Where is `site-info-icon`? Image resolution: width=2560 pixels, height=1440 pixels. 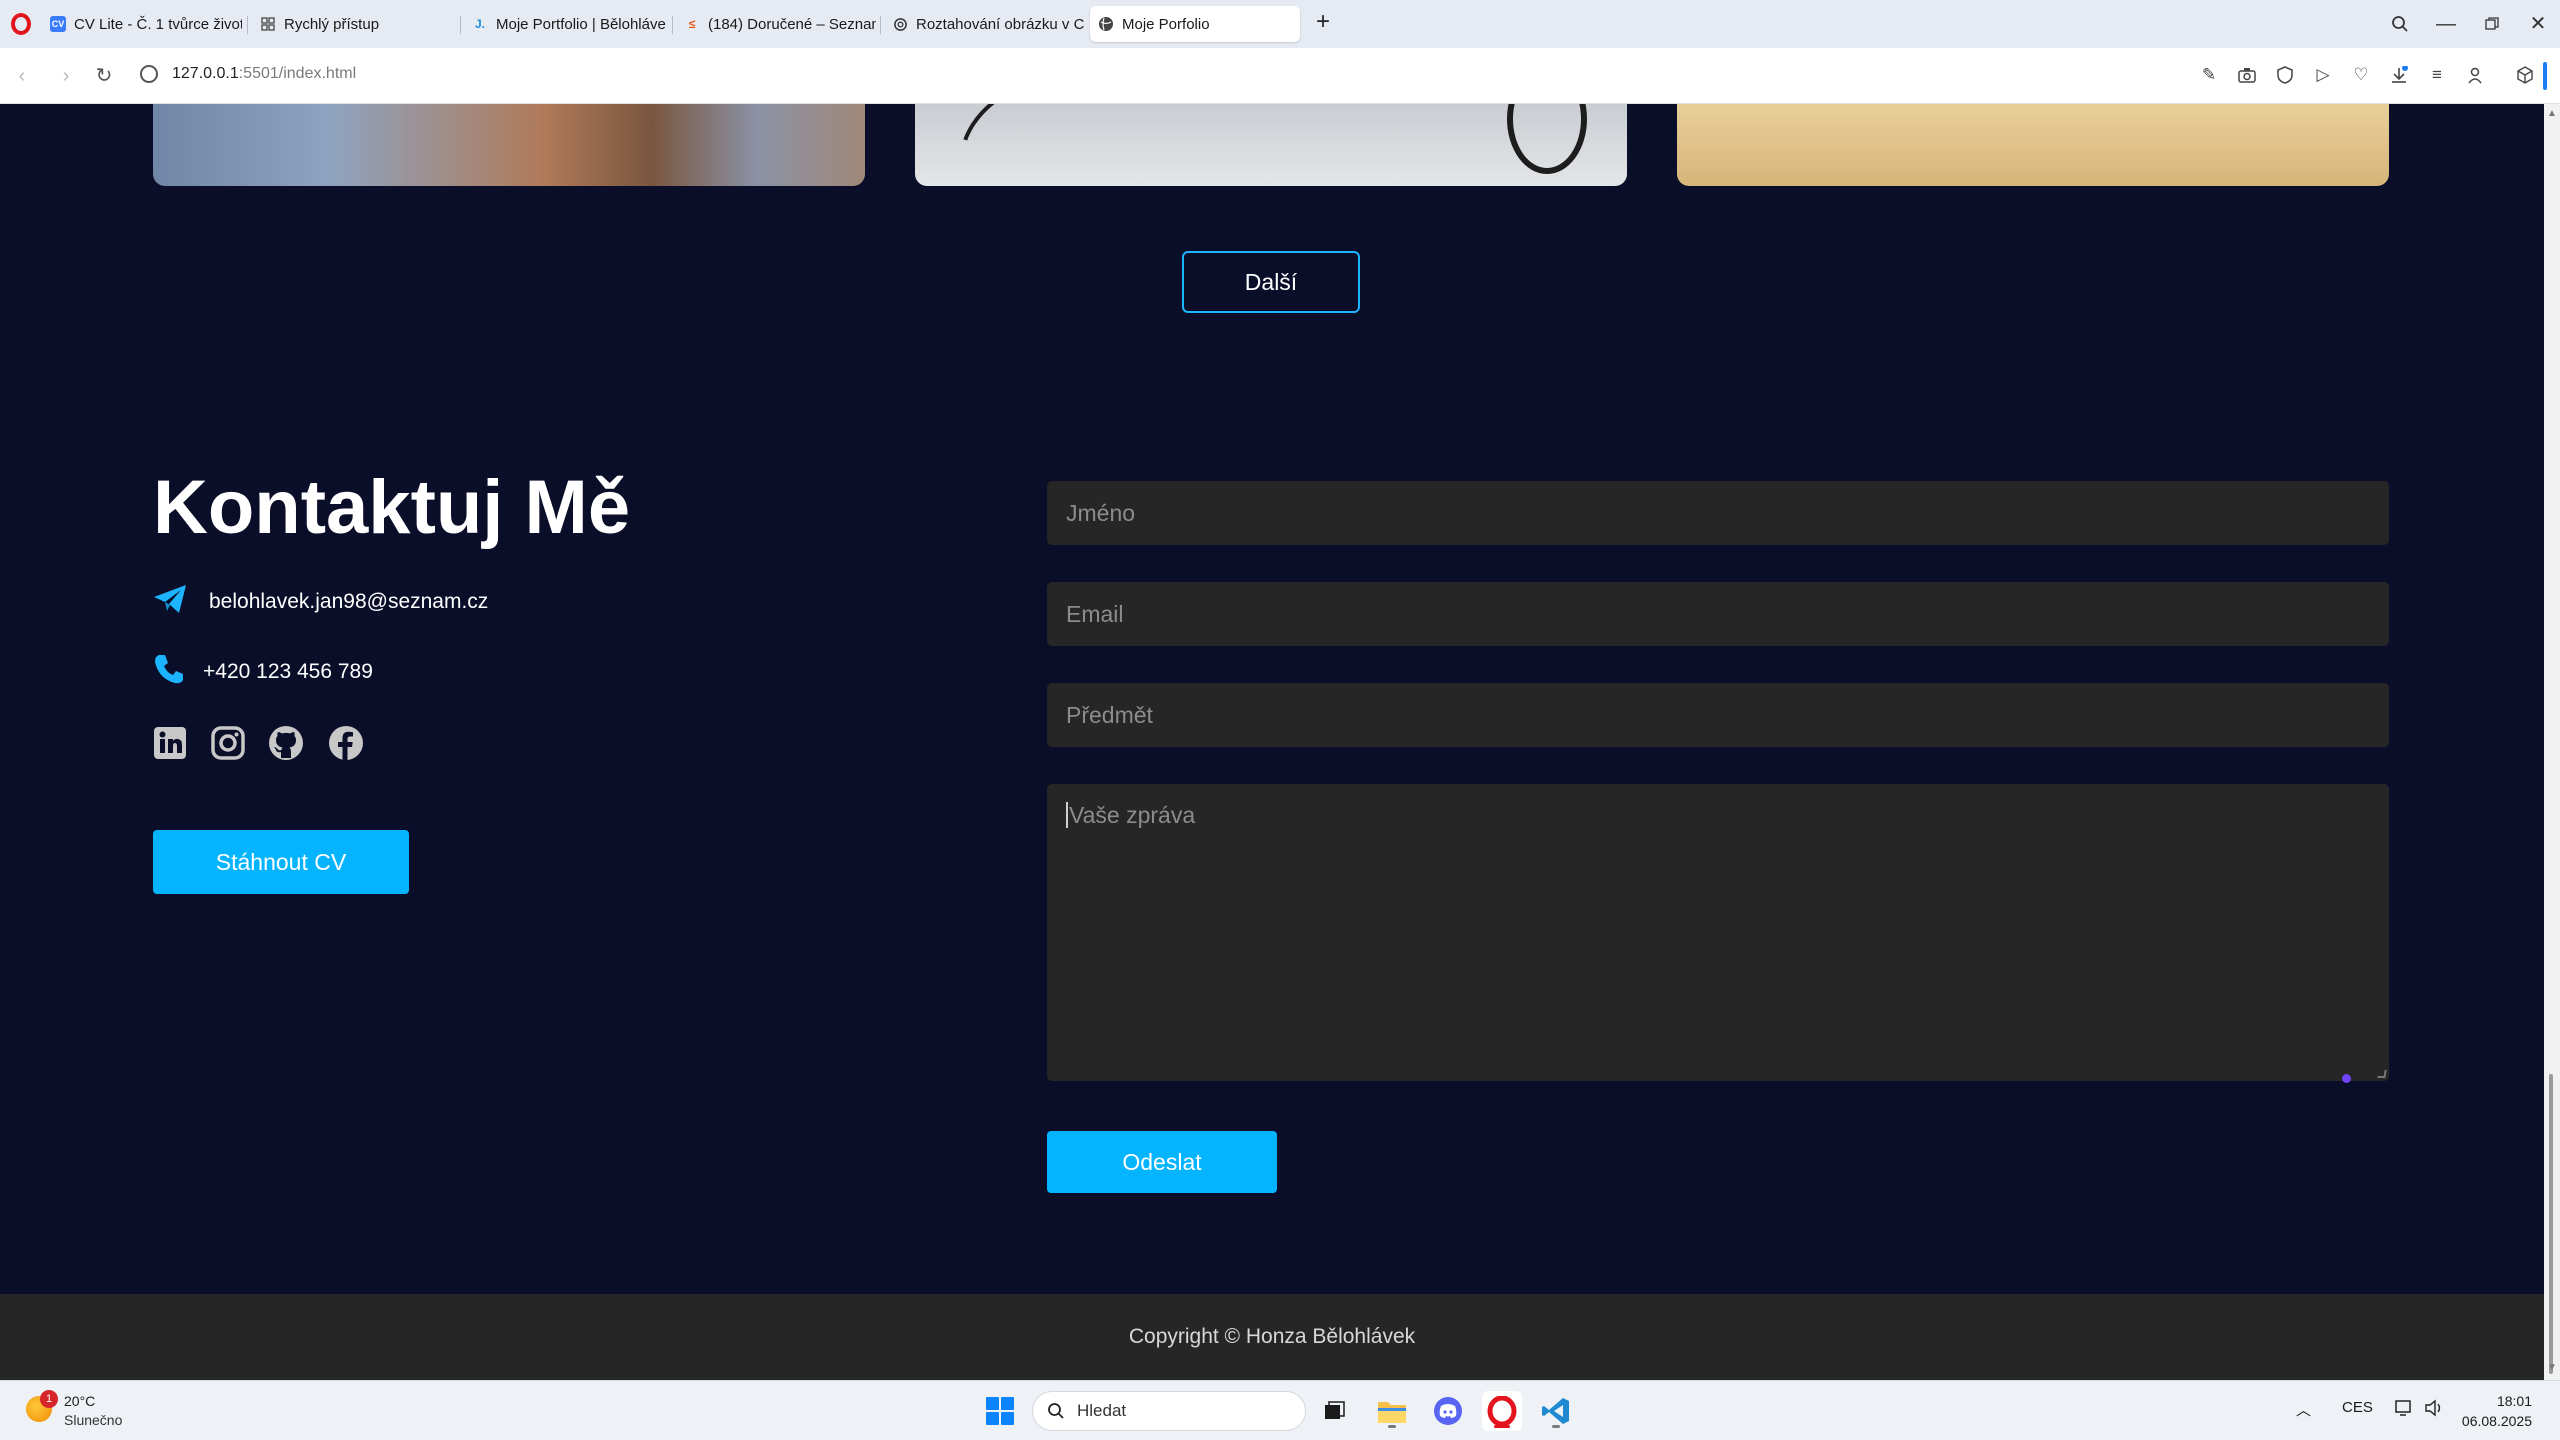 site-info-icon is located at coordinates (149, 74).